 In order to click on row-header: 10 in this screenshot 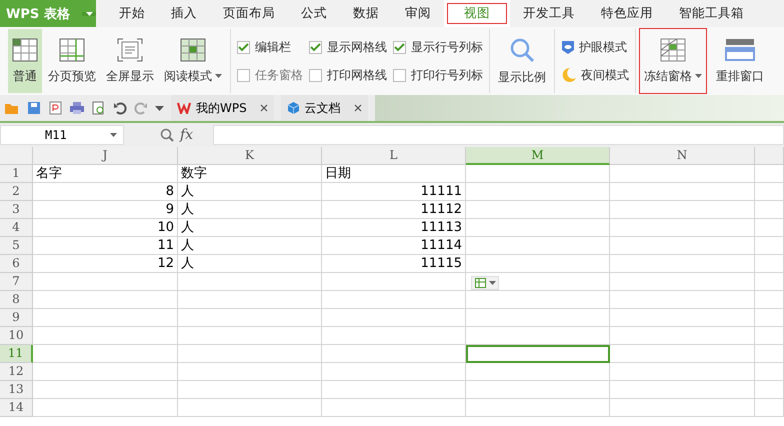, I will do `click(16, 336)`.